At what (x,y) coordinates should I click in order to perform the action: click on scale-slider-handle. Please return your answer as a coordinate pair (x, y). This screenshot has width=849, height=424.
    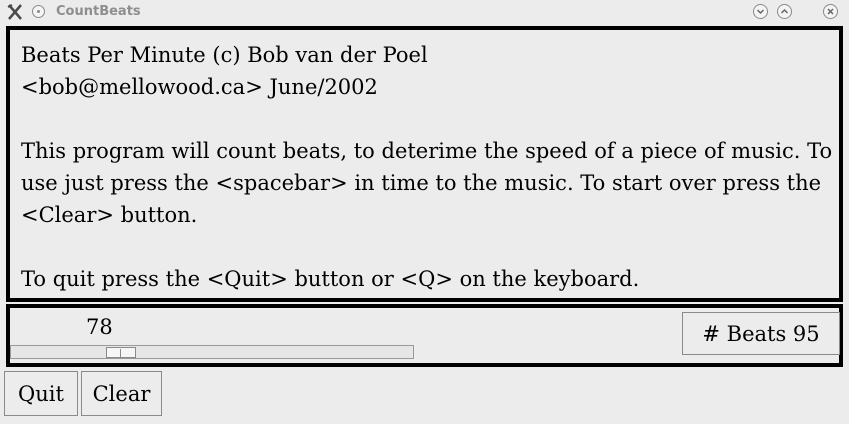
    Looking at the image, I should click on (121, 352).